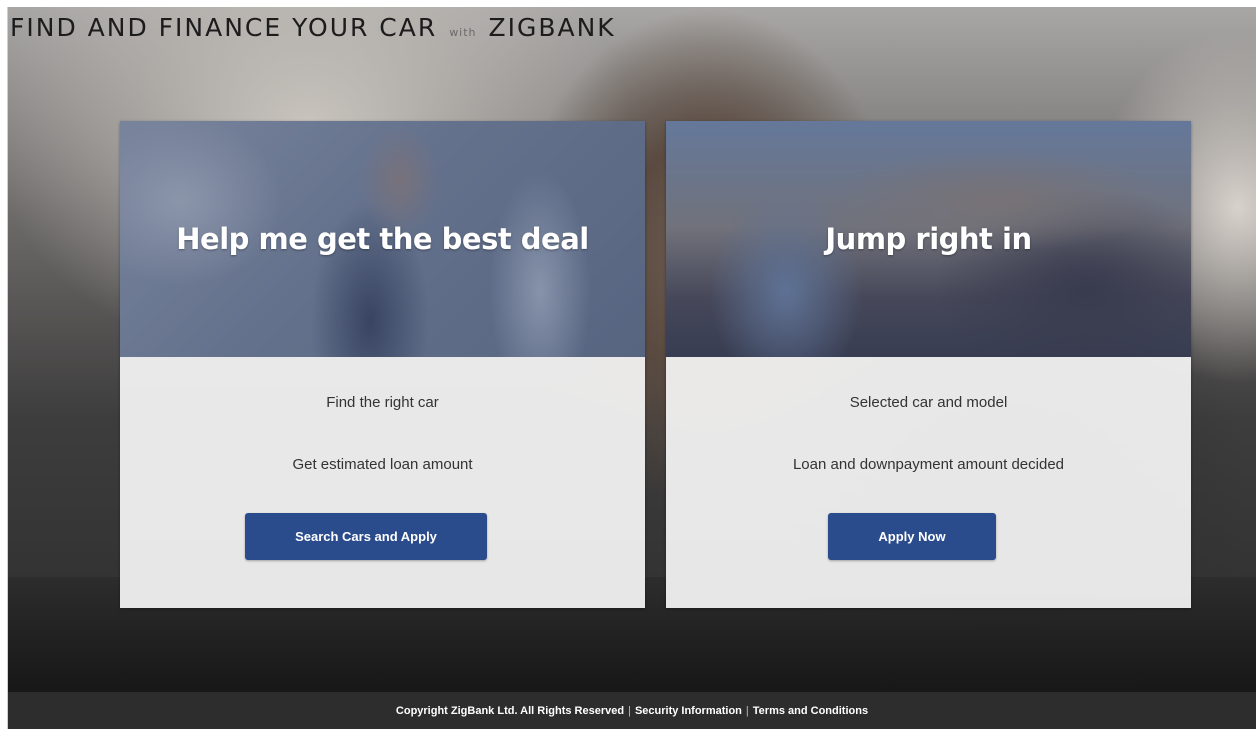 The width and height of the screenshot is (1257, 730). Describe the element at coordinates (224, 27) in the screenshot. I see `title-main: FIND AND FINANCE YOUR CAR` at that location.